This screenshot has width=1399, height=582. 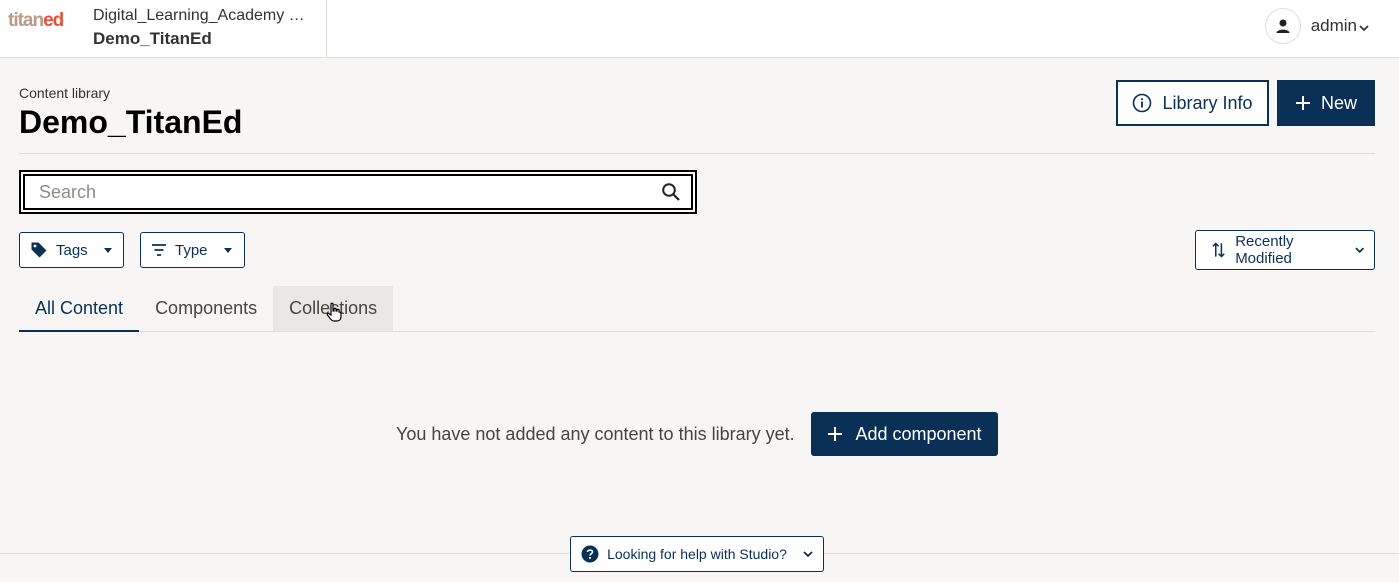 I want to click on titaned-logo: titaned, so click(x=36, y=21).